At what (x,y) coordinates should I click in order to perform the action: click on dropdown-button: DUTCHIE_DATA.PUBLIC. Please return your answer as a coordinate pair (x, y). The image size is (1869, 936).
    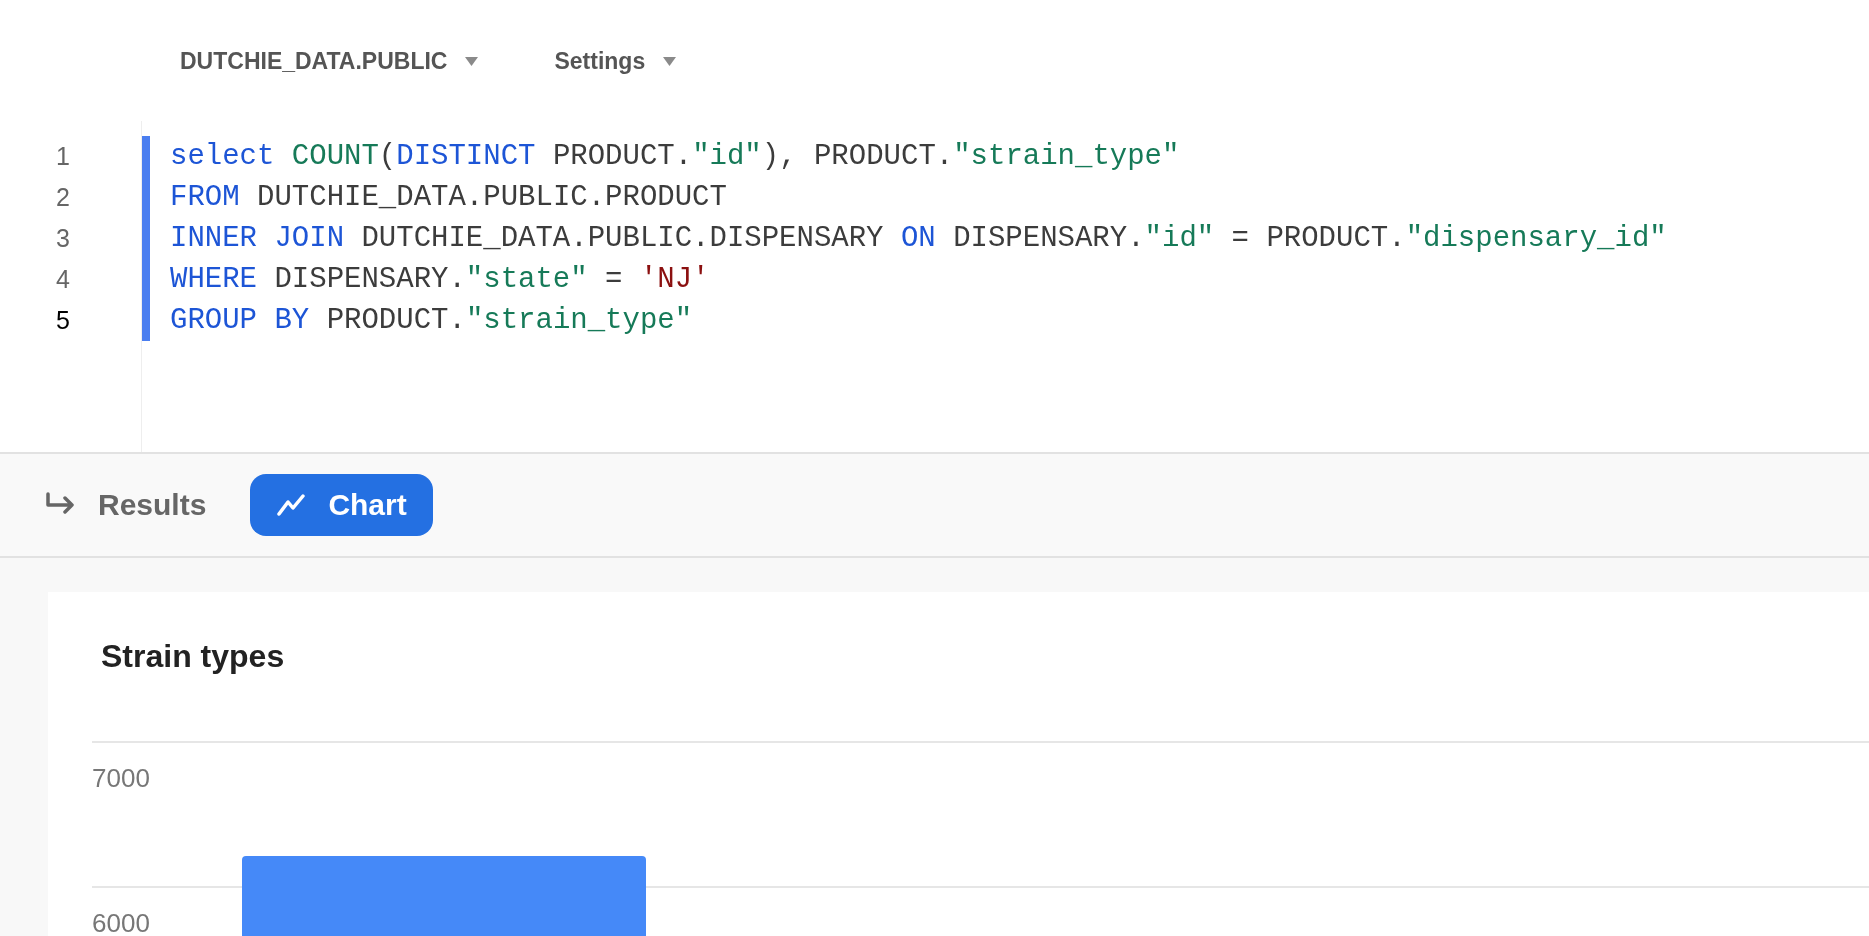
    Looking at the image, I should click on (329, 61).